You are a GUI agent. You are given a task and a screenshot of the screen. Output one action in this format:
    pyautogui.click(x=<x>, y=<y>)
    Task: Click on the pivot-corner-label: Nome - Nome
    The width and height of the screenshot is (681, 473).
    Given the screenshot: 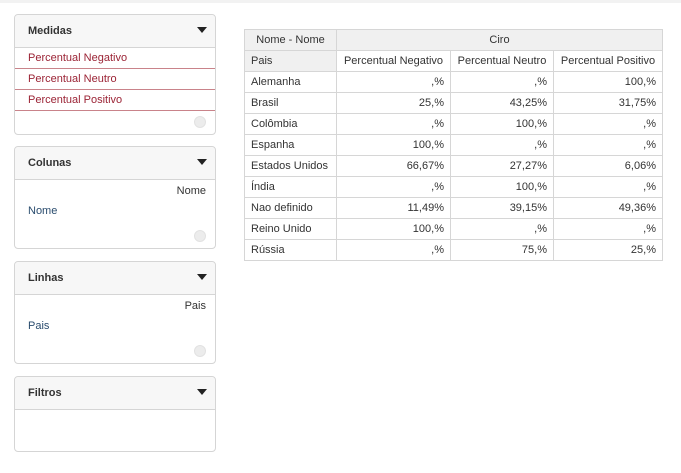 What is the action you would take?
    pyautogui.click(x=290, y=40)
    